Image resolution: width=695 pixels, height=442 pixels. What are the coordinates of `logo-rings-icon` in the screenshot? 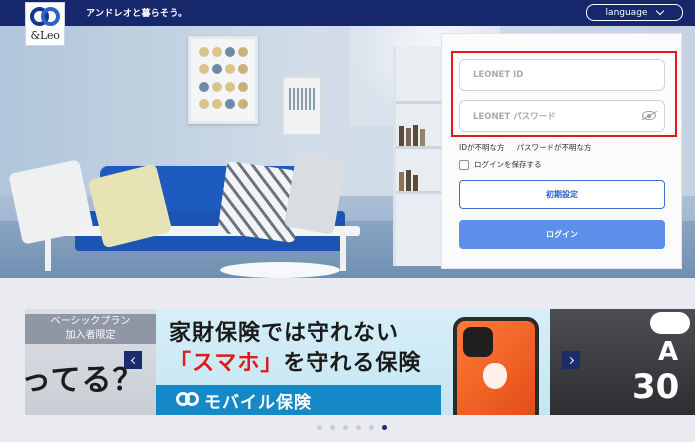 It's located at (45, 17).